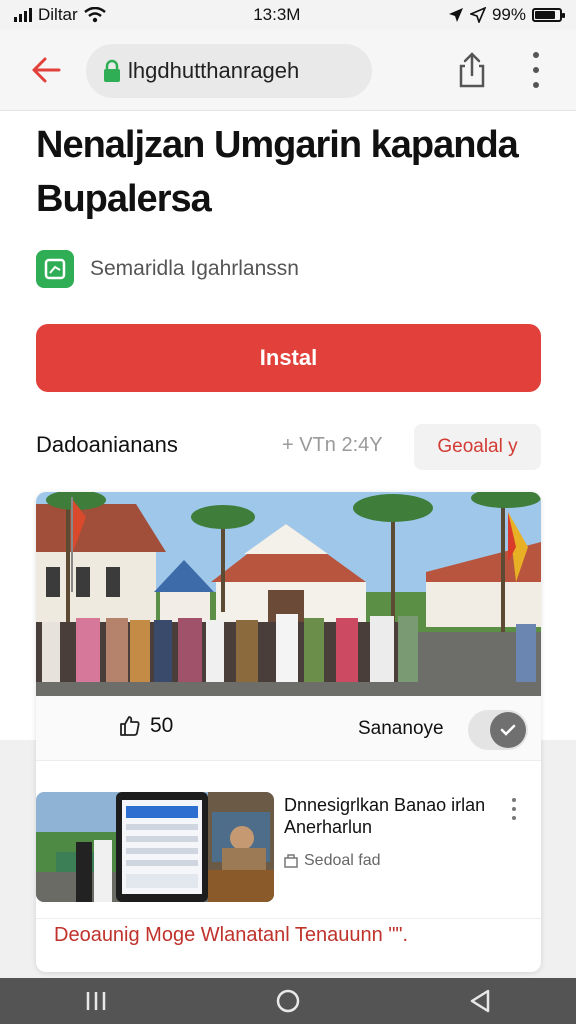 This screenshot has height=1024, width=576. I want to click on system-nav-bar, so click(288, 1001).